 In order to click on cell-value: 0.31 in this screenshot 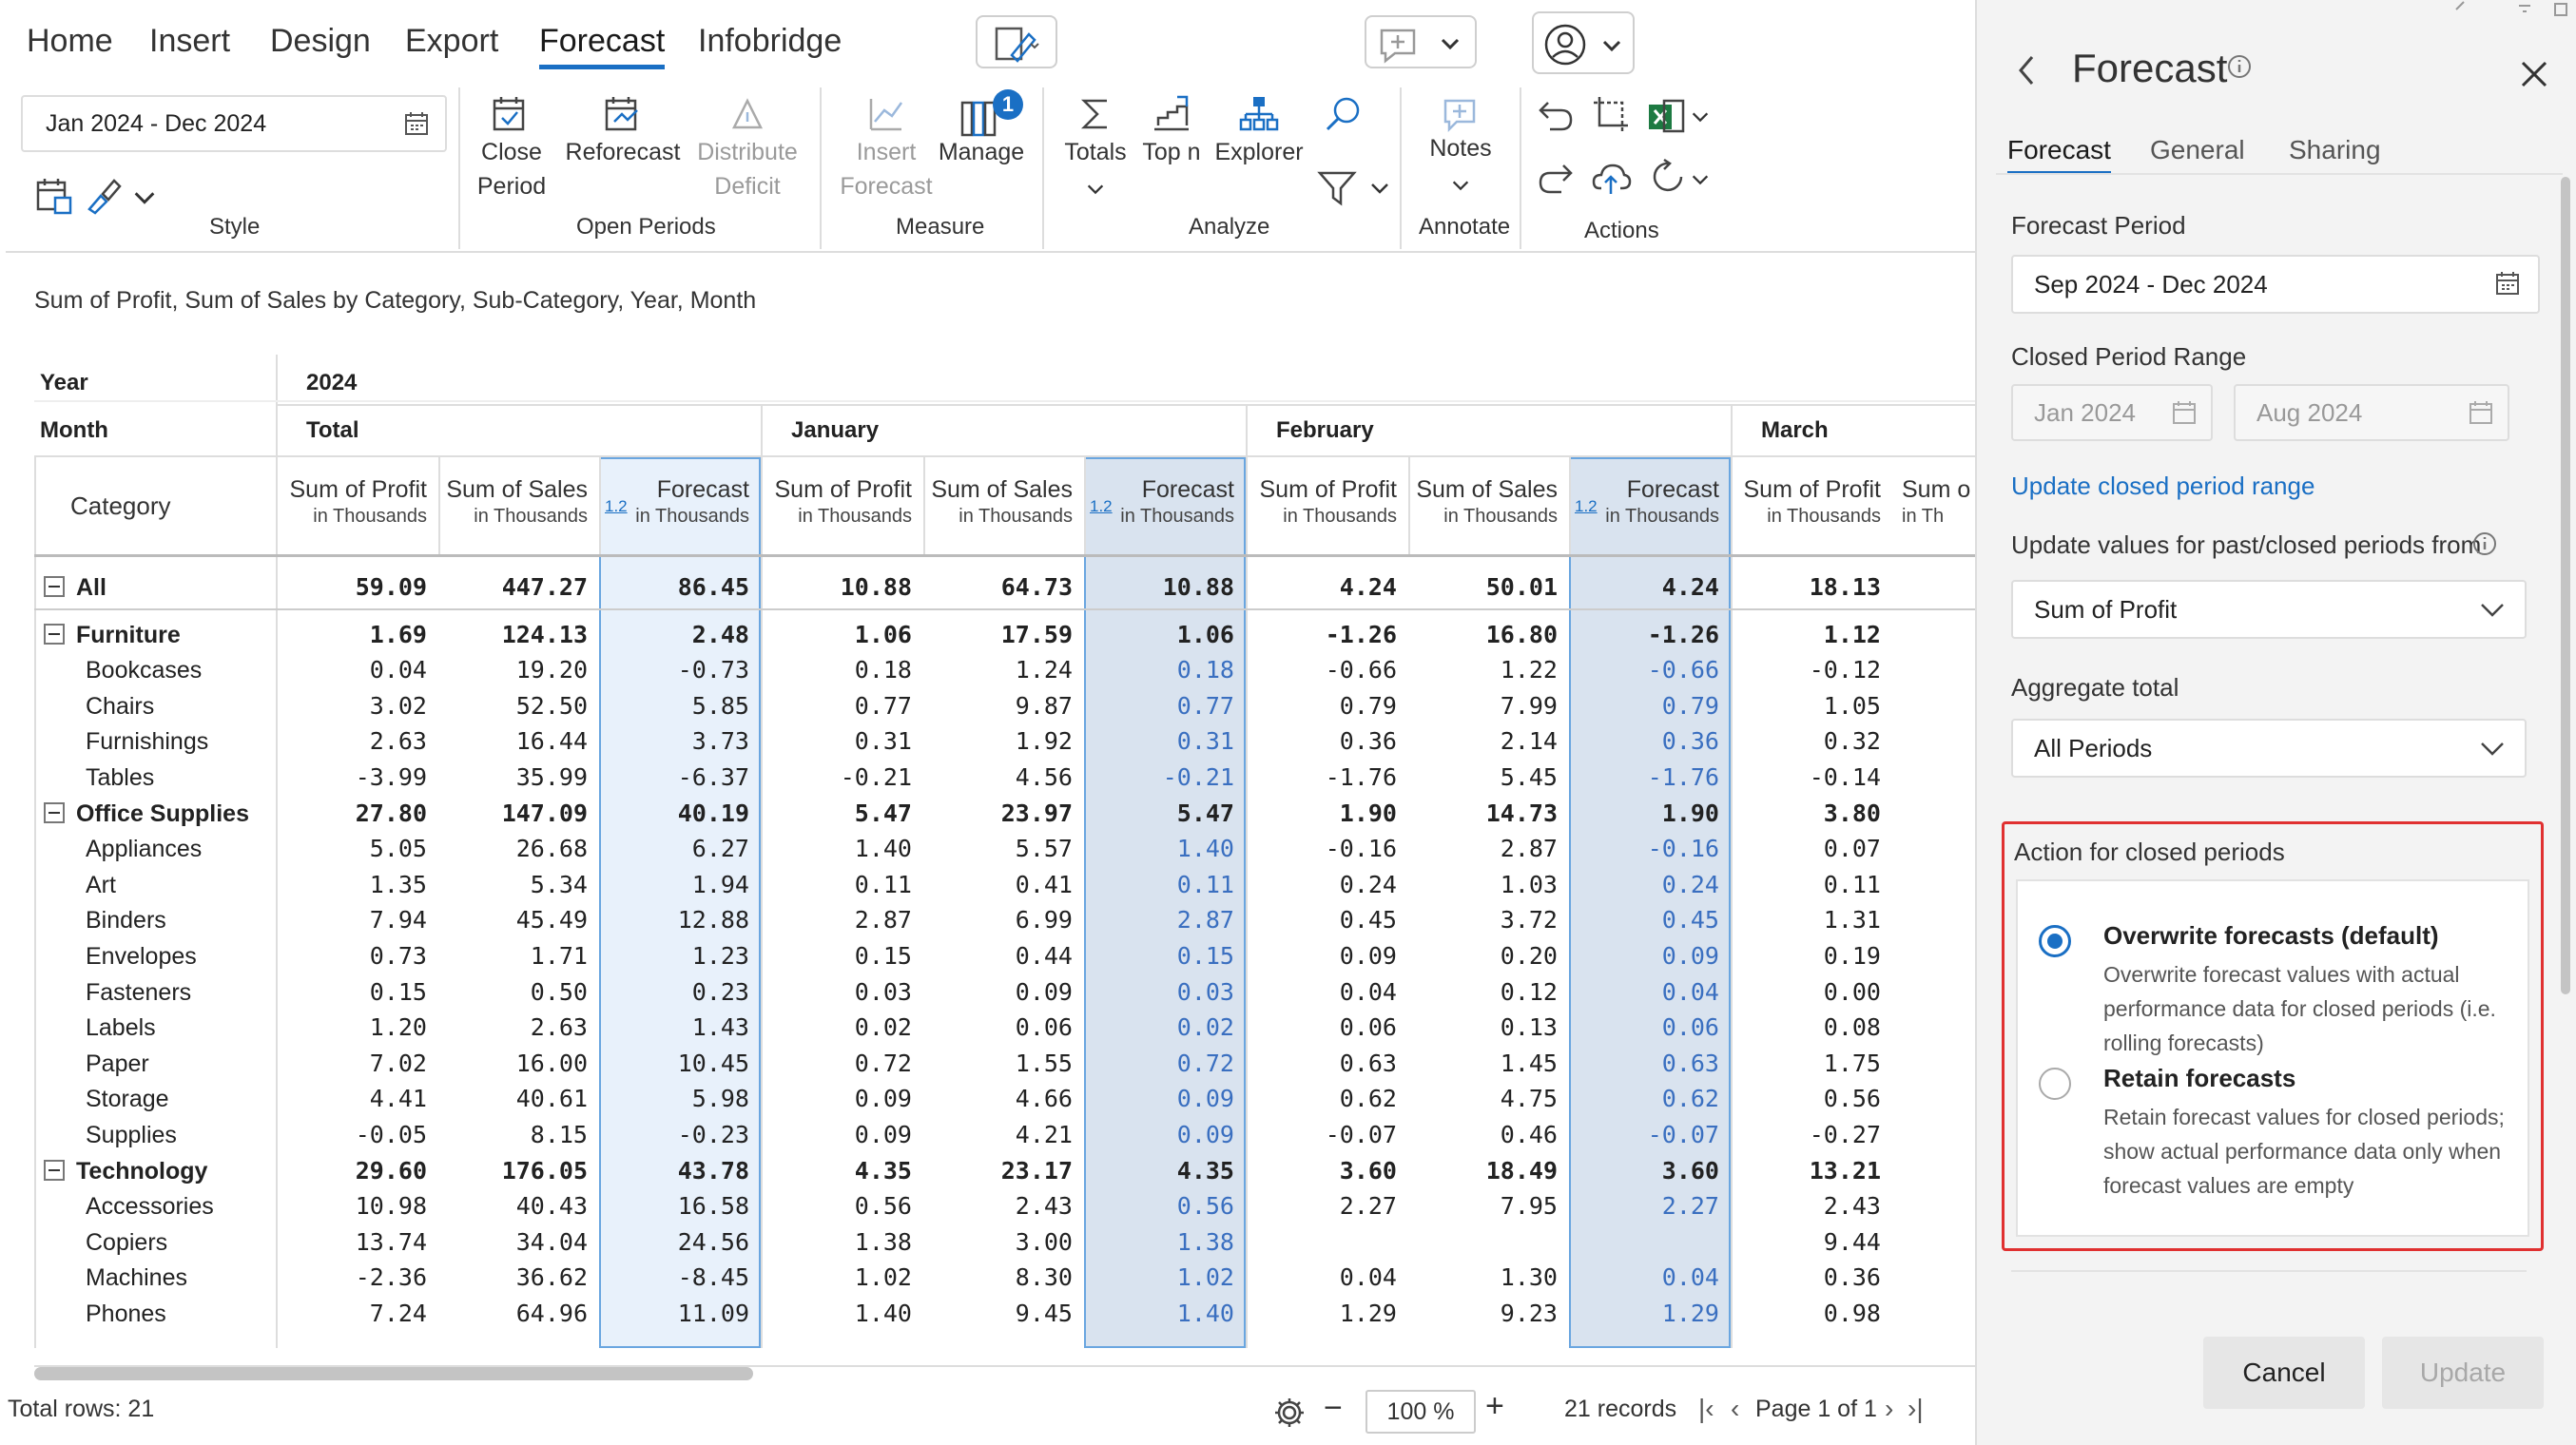, I will do `click(883, 741)`.